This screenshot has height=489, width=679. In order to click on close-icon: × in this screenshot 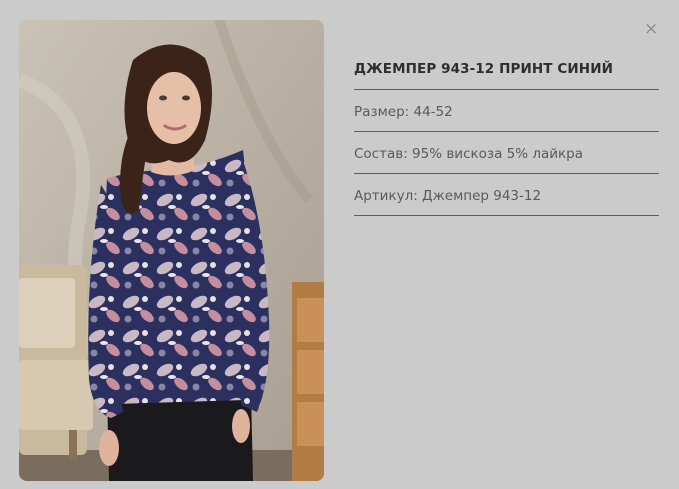, I will do `click(651, 29)`.